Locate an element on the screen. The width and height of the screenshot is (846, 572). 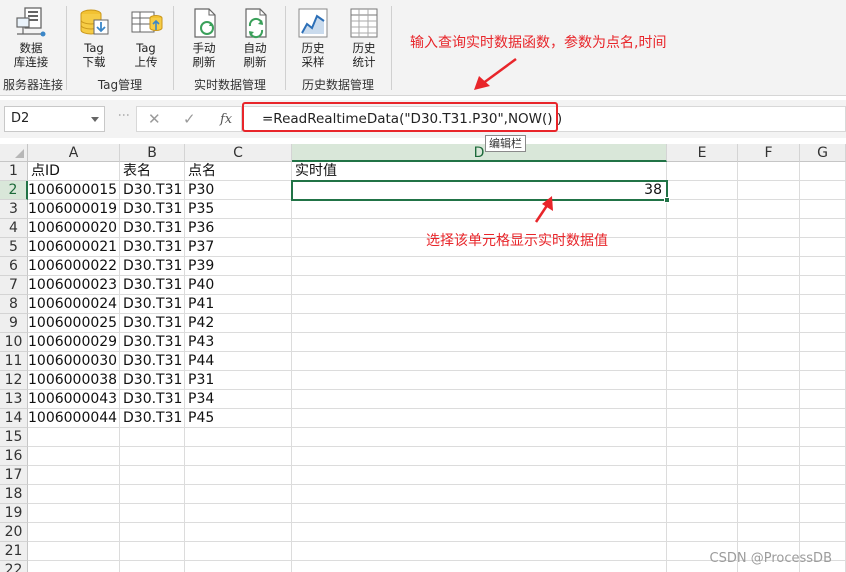
cell-c7: P40 is located at coordinates (238, 285).